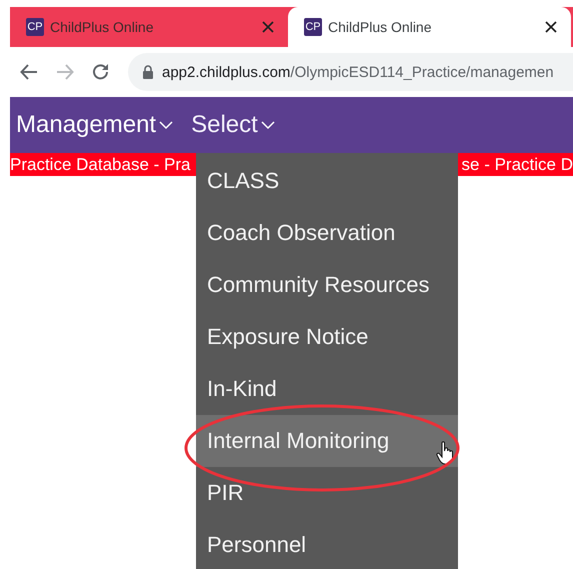  Describe the element at coordinates (100, 164) in the screenshot. I see `banner-text: Practice Database - Pra` at that location.